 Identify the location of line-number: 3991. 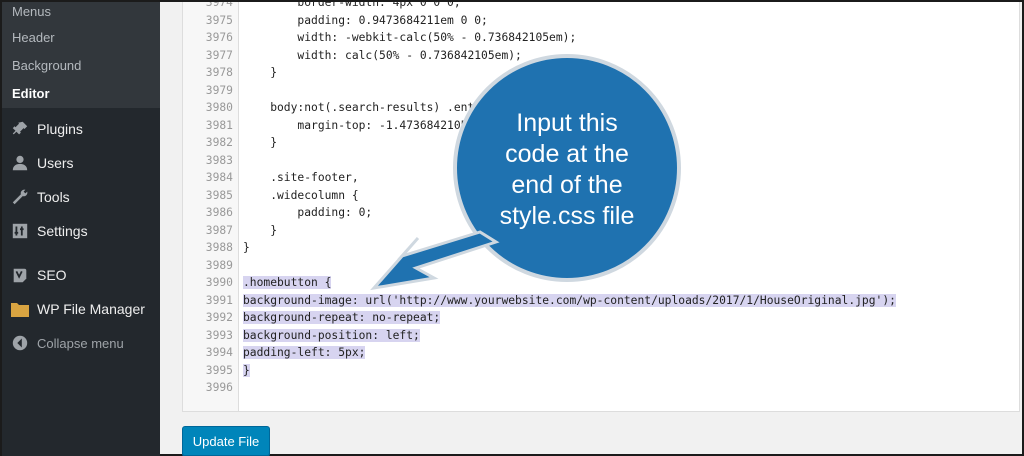
(219, 300).